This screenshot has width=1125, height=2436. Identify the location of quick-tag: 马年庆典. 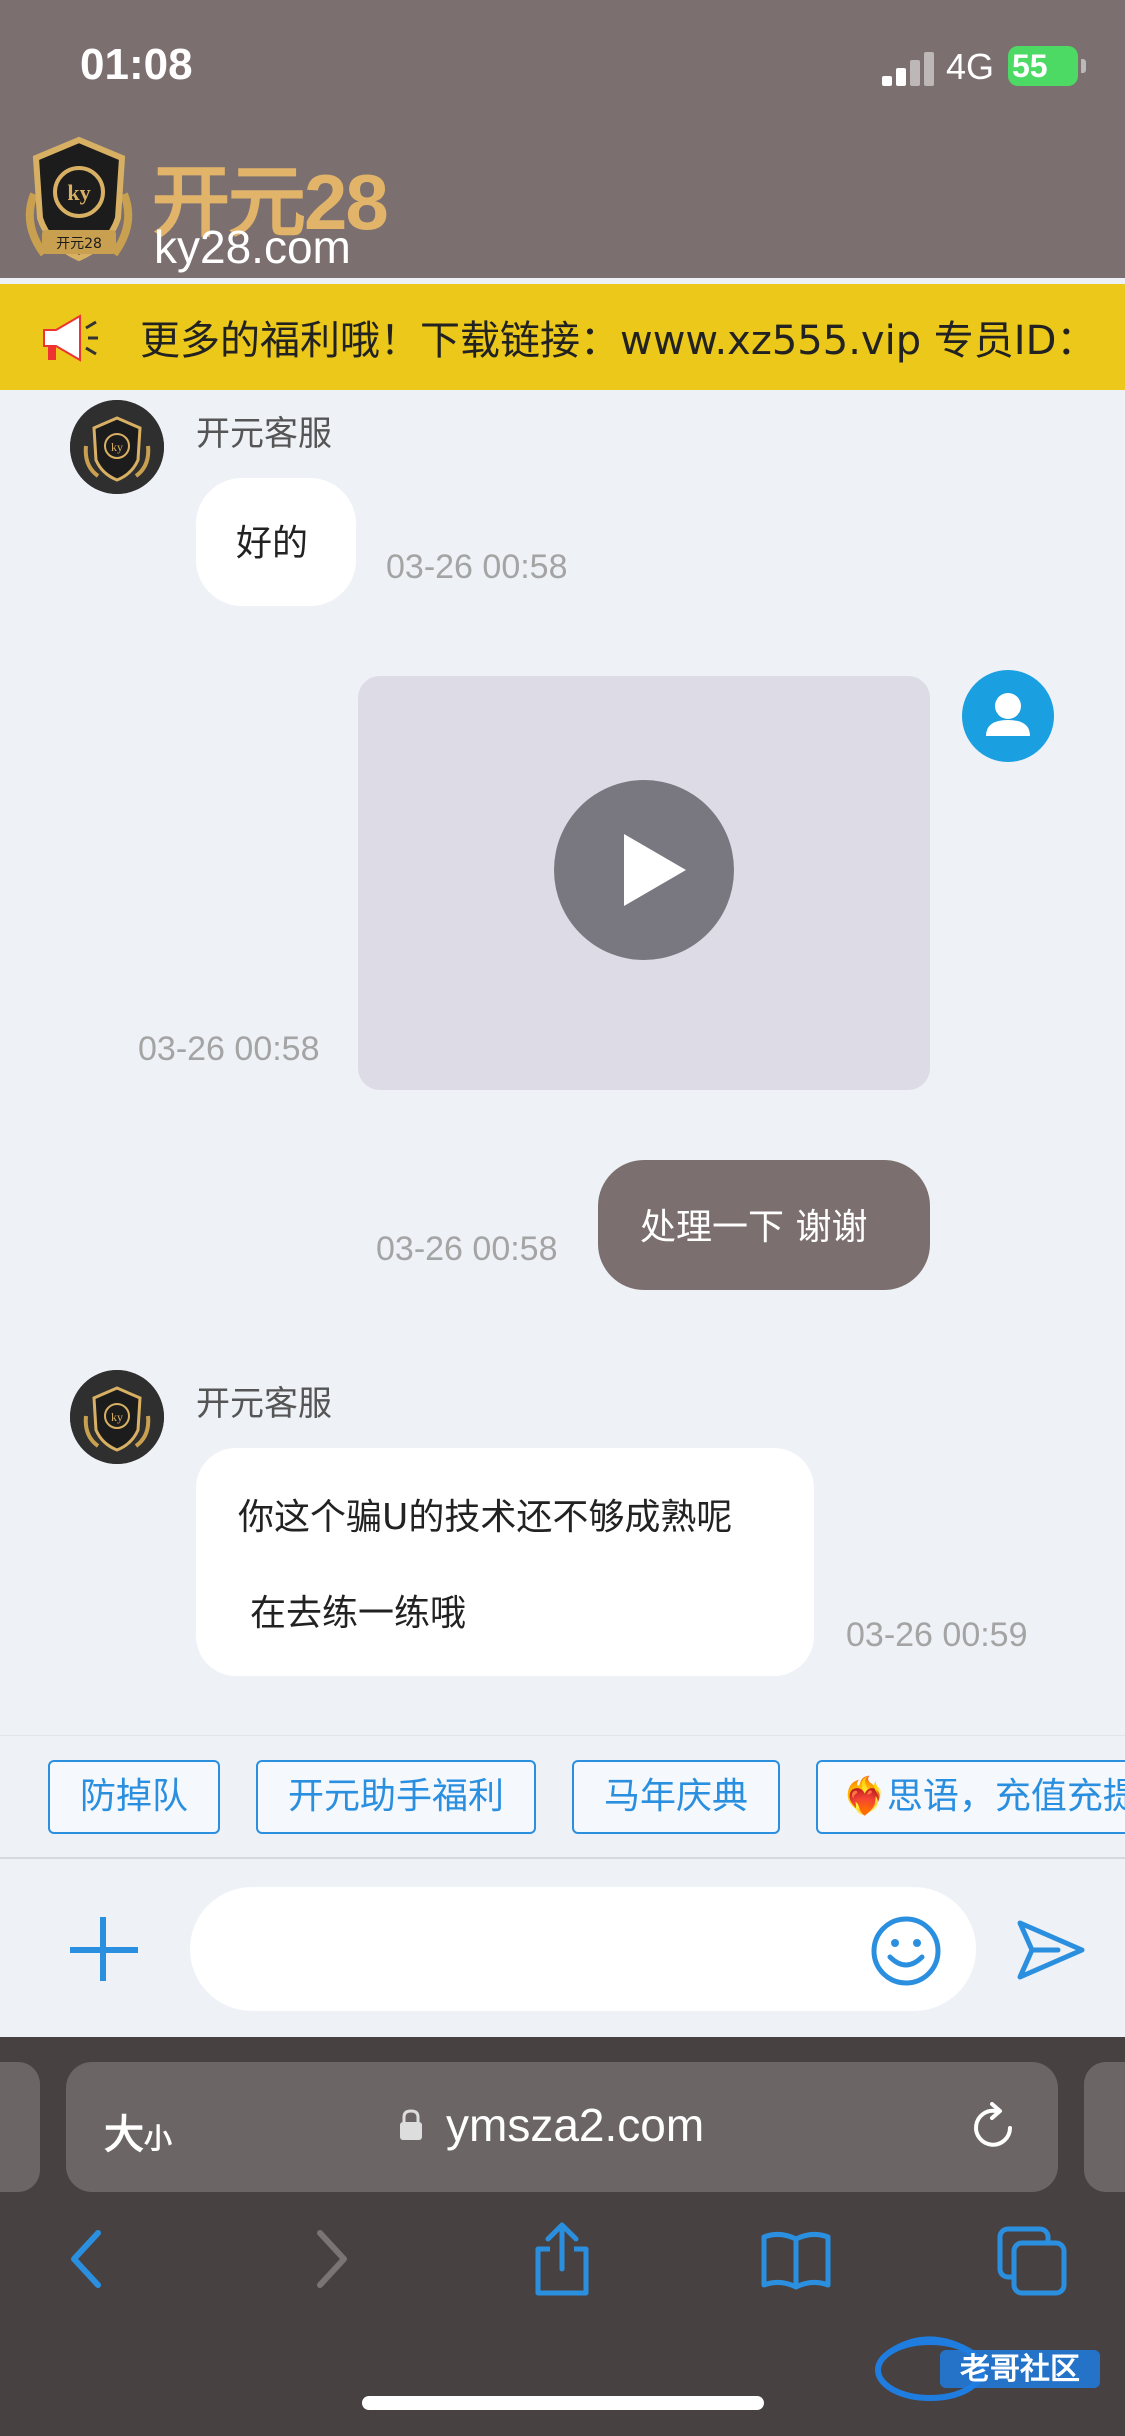
(676, 1797).